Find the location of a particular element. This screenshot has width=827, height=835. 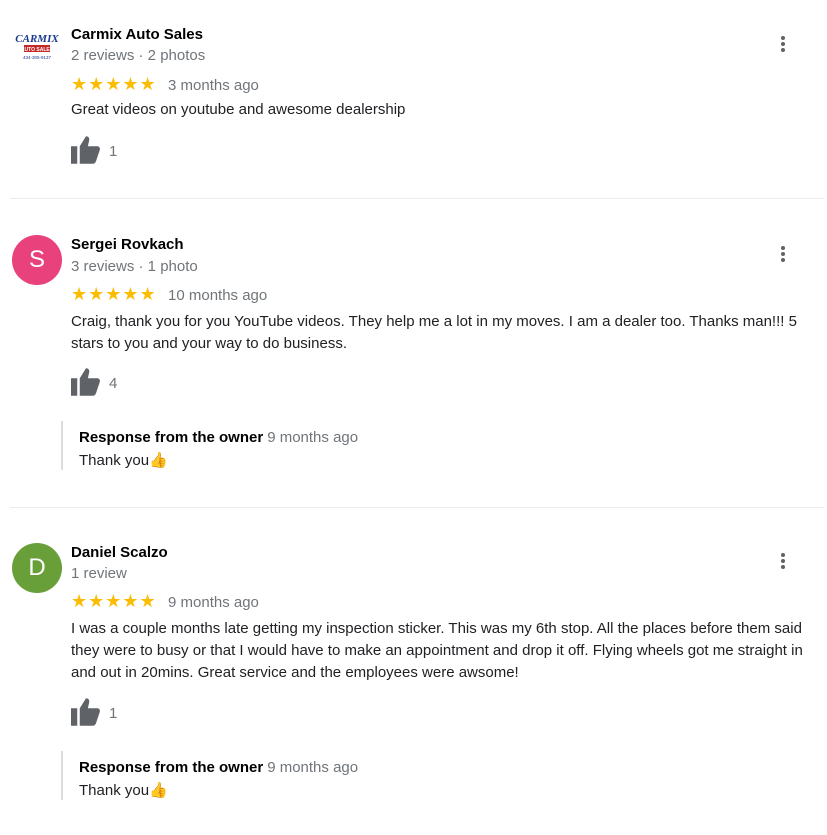

more-options-button is located at coordinates (783, 562).